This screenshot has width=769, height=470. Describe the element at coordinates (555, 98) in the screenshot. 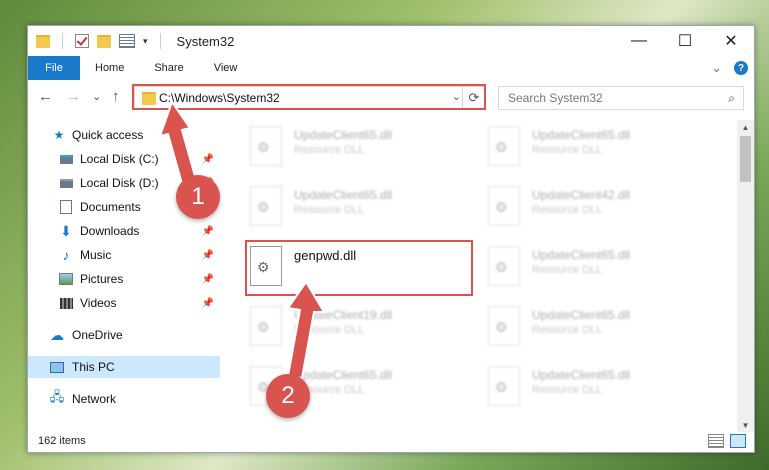

I see `search-placeholder: Search System32` at that location.